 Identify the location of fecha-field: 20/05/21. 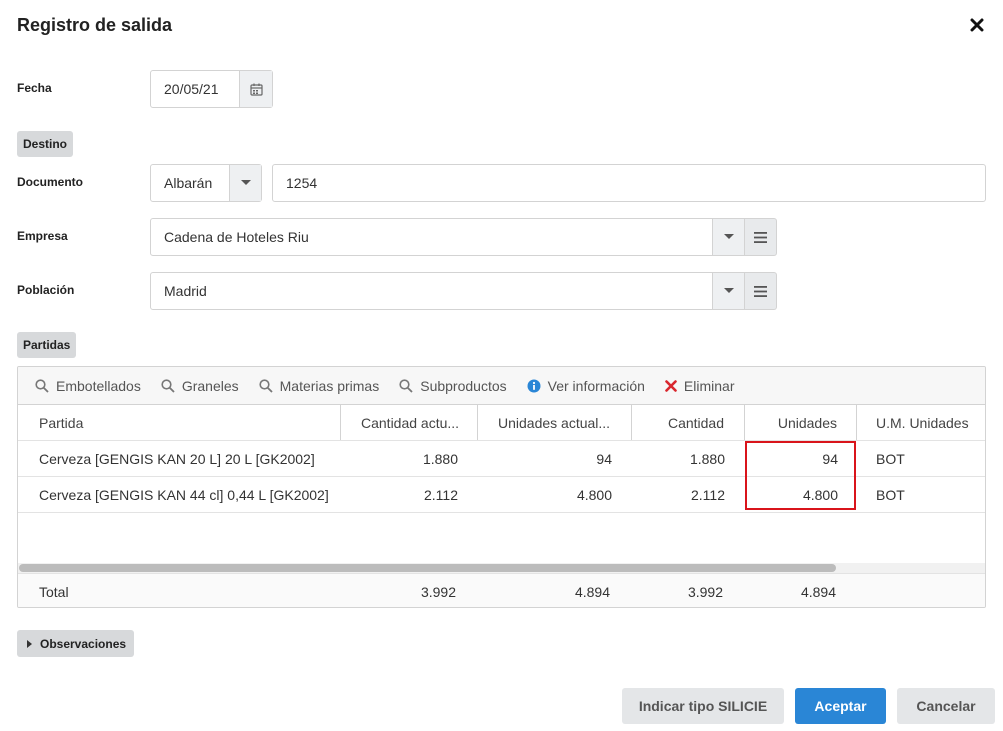
(211, 89).